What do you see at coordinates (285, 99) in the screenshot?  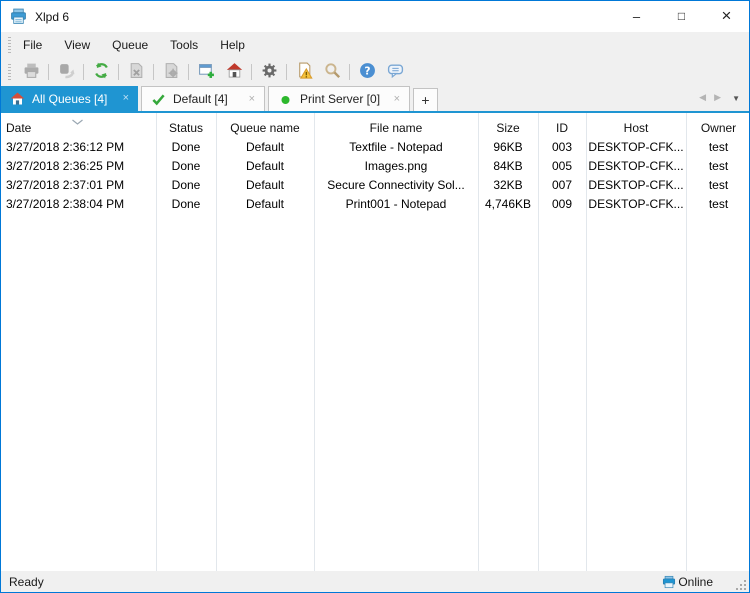 I see `green-dot-icon` at bounding box center [285, 99].